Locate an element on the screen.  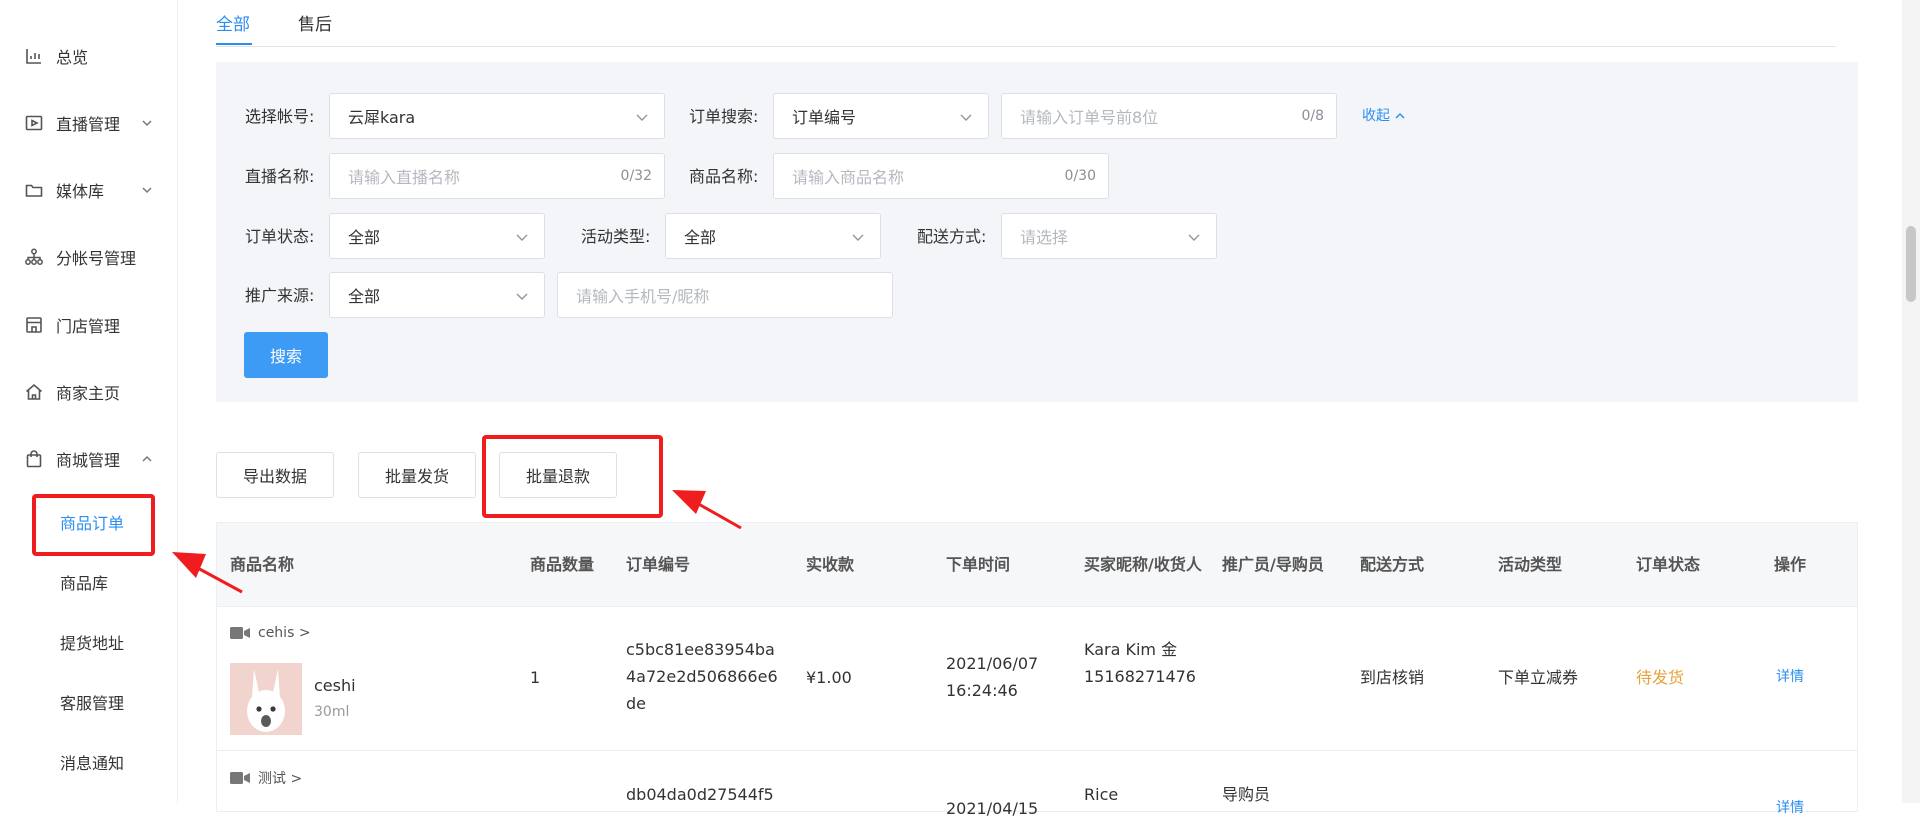
tab-bar: 全部 售后 is located at coordinates (1026, 23).